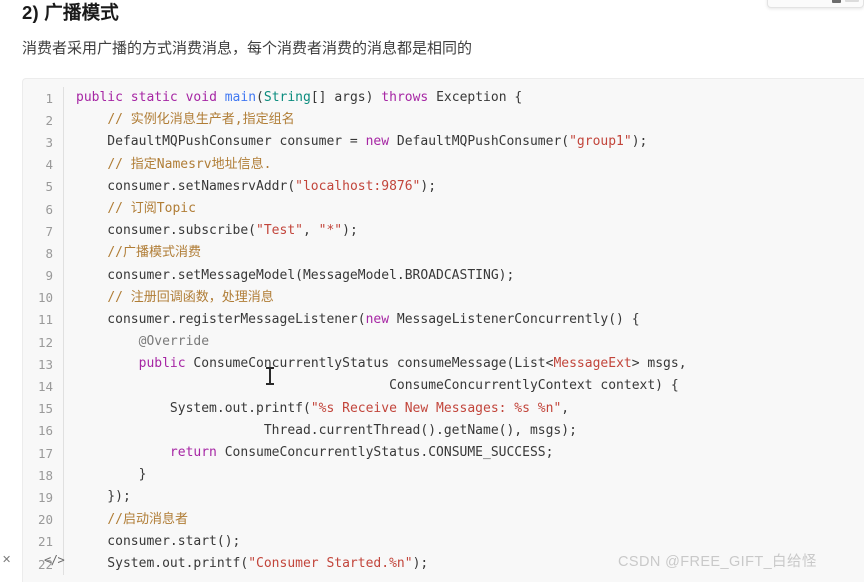 The width and height of the screenshot is (864, 582). What do you see at coordinates (45, 364) in the screenshot?
I see `line-number: 13` at bounding box center [45, 364].